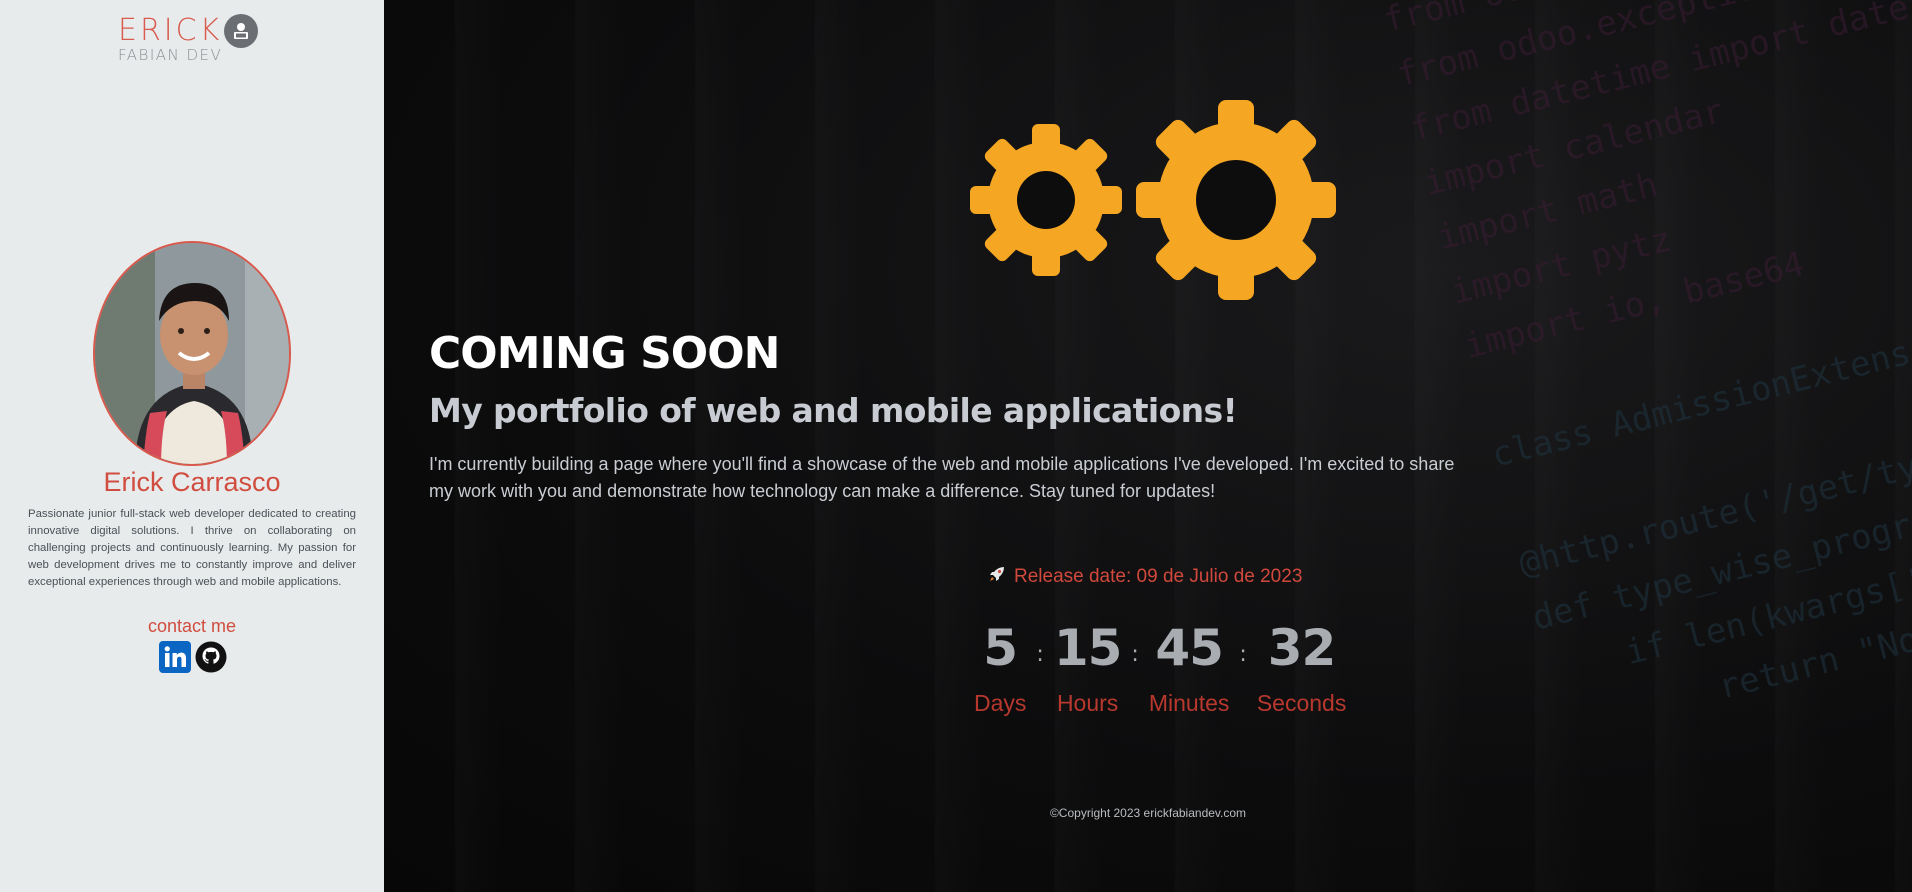 The width and height of the screenshot is (1912, 892). What do you see at coordinates (211, 657) in the screenshot?
I see `github-icon` at bounding box center [211, 657].